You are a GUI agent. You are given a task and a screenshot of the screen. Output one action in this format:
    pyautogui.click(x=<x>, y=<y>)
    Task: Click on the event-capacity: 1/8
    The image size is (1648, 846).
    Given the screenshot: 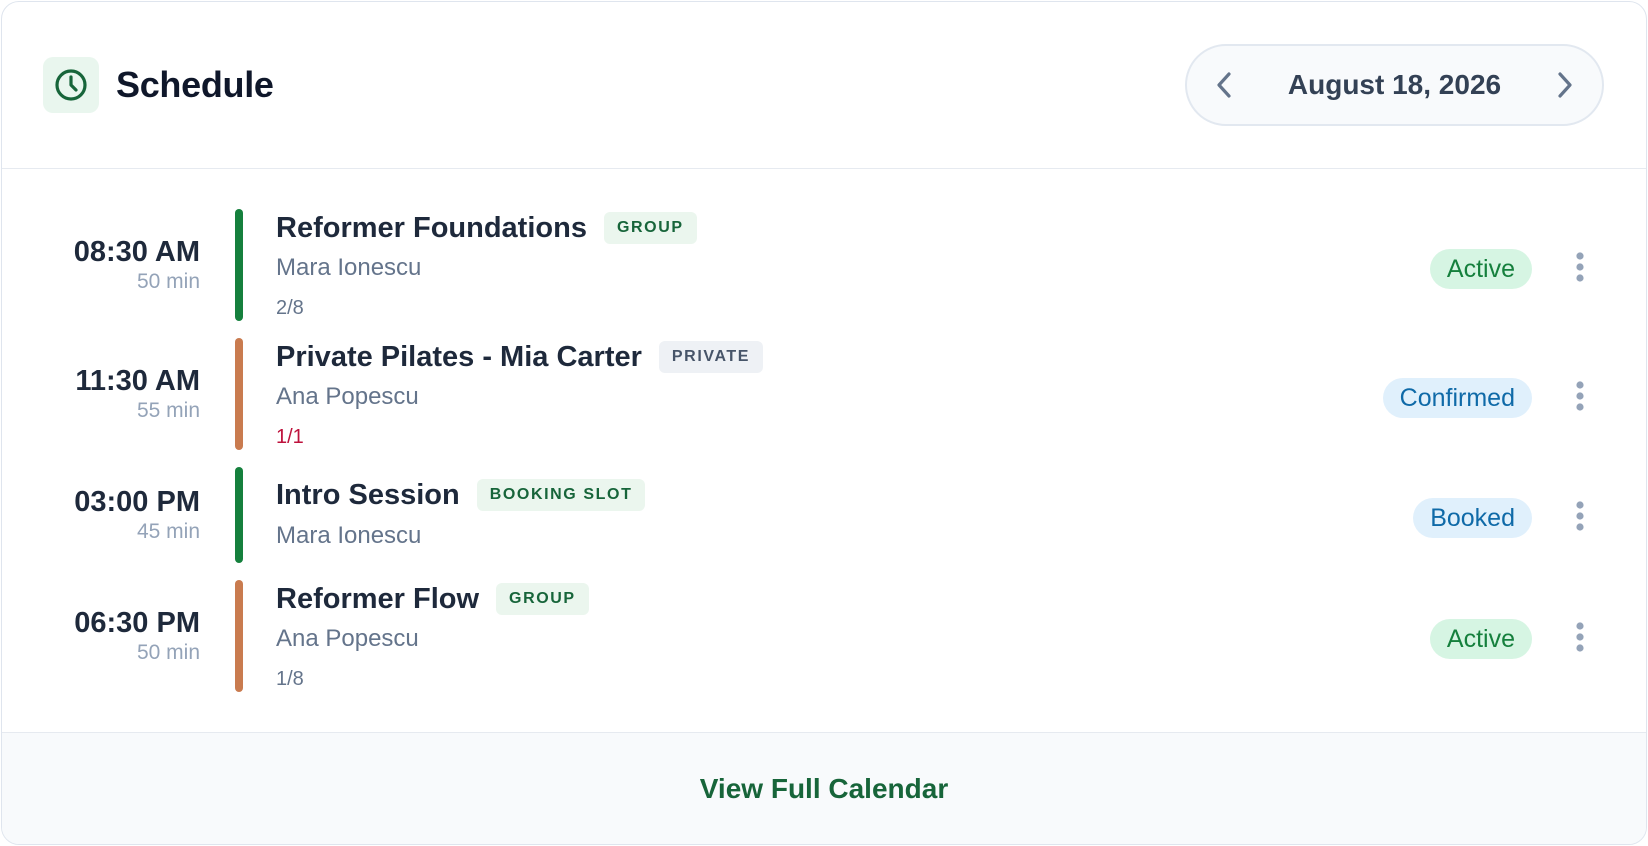 What is the action you would take?
    pyautogui.click(x=290, y=679)
    